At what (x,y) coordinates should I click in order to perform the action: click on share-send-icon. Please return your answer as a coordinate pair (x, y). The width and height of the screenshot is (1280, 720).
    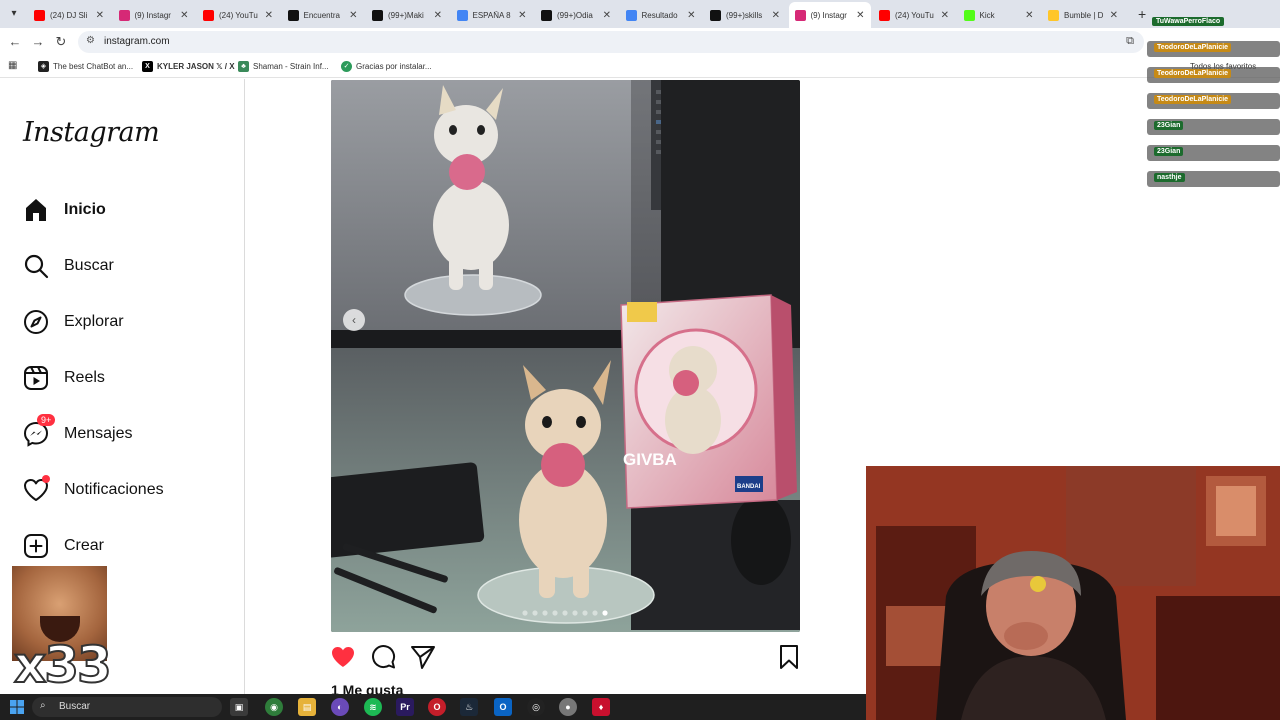
    Looking at the image, I should click on (423, 657).